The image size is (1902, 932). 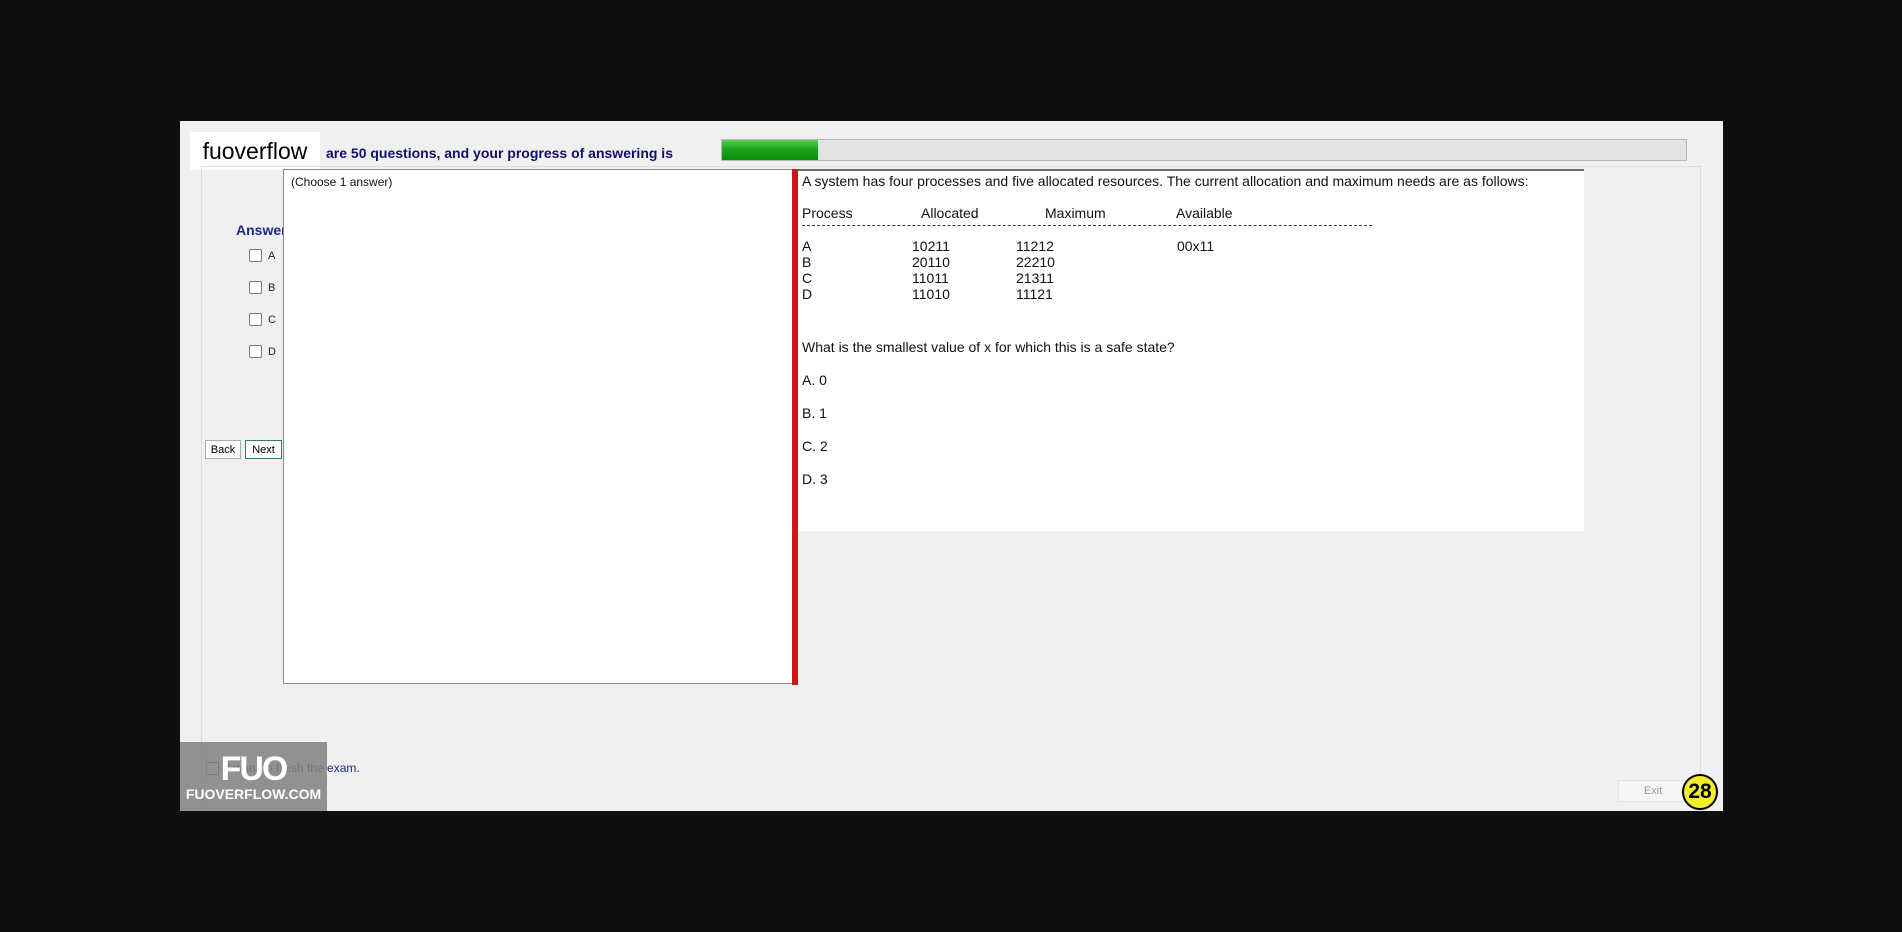 I want to click on choice-a: A. 0, so click(x=814, y=380).